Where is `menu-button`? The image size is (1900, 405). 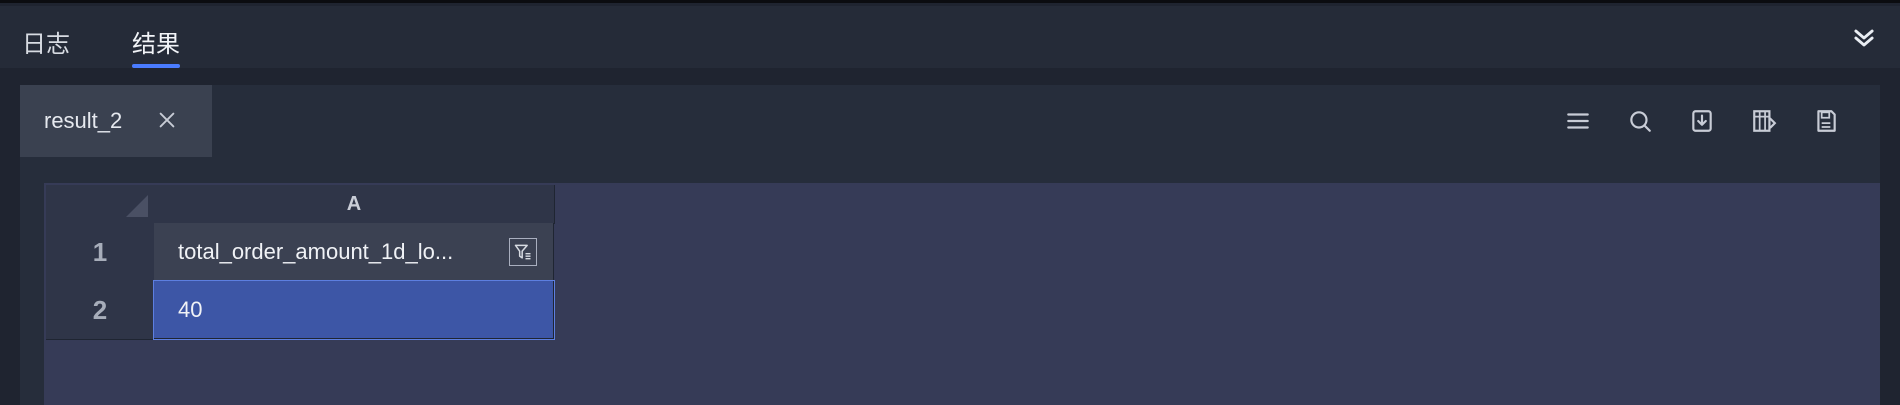 menu-button is located at coordinates (1578, 121).